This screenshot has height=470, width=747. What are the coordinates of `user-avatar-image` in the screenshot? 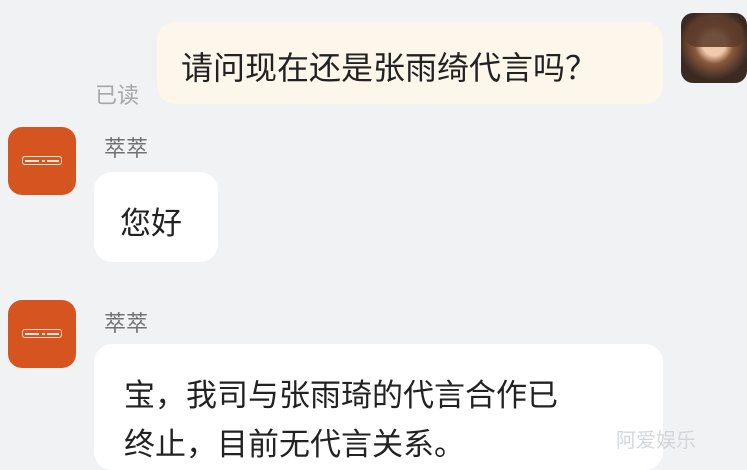 It's located at (715, 32).